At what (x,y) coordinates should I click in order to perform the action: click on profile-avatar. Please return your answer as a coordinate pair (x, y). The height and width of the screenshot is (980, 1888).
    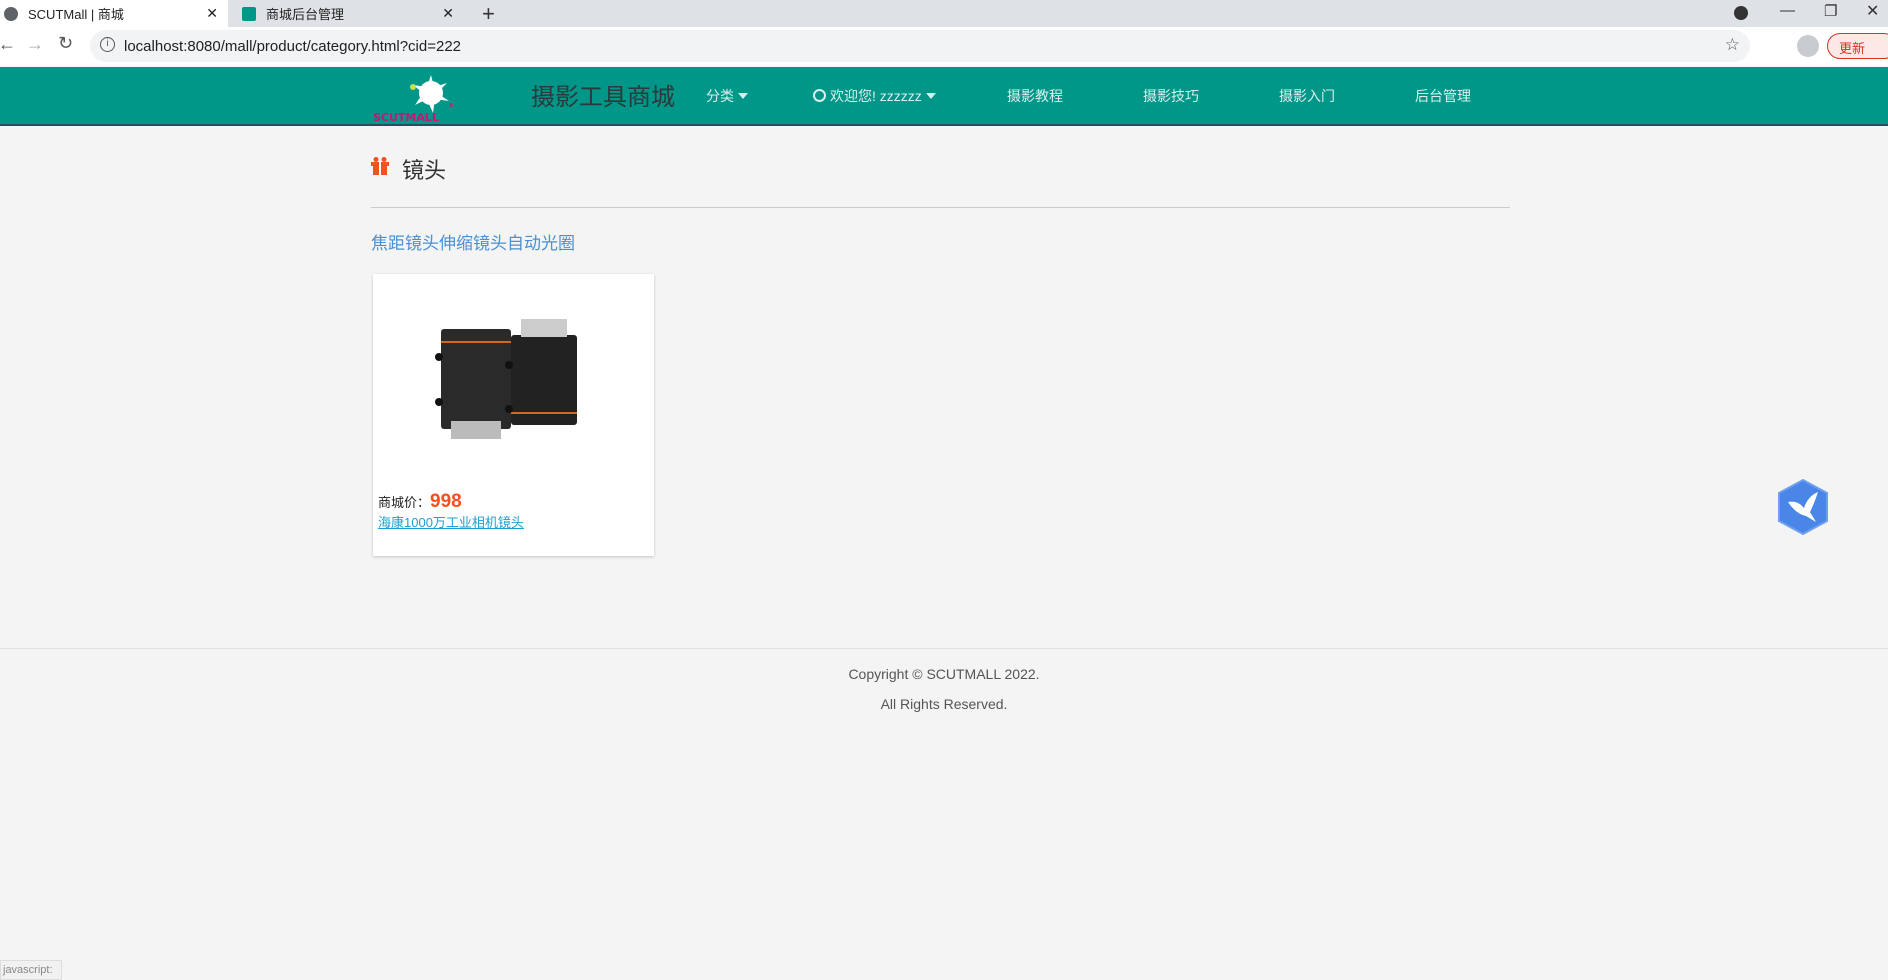
    Looking at the image, I should click on (1808, 46).